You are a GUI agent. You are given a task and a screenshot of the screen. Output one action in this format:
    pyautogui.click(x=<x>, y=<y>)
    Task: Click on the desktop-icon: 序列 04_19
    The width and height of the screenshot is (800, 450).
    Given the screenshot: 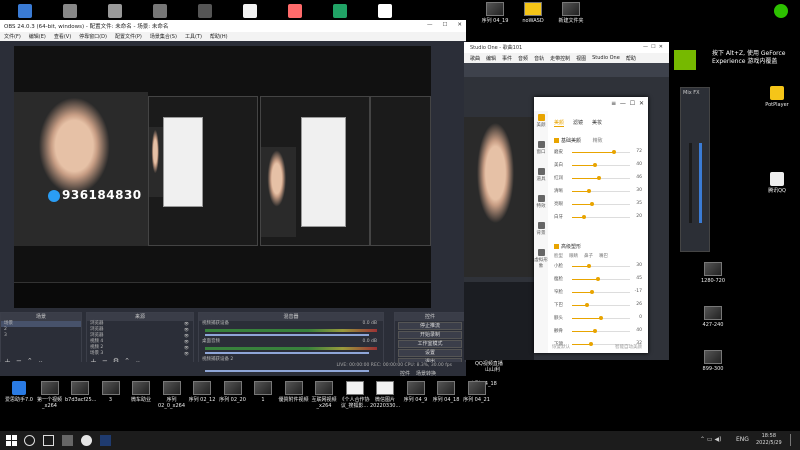 What is the action you would take?
    pyautogui.click(x=495, y=13)
    